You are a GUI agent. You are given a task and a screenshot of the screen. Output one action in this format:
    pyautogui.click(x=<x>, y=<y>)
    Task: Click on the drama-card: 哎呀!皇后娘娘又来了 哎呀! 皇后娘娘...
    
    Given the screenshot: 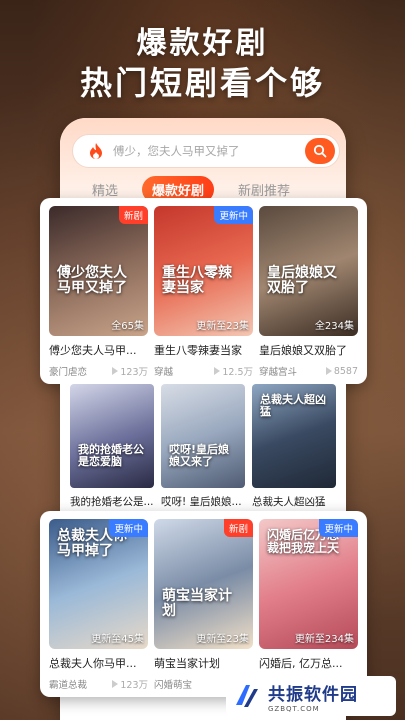 What is the action you would take?
    pyautogui.click(x=203, y=446)
    